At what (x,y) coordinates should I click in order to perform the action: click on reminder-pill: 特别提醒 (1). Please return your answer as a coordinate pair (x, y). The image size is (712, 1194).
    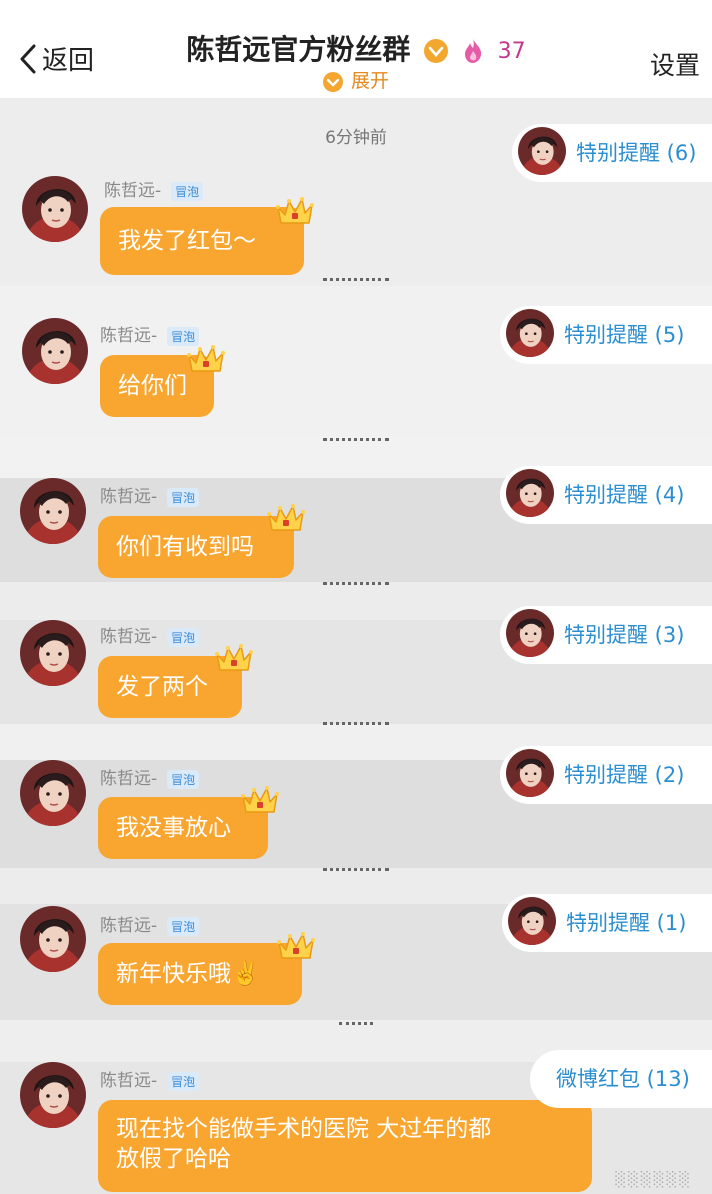
    Looking at the image, I should click on (607, 923).